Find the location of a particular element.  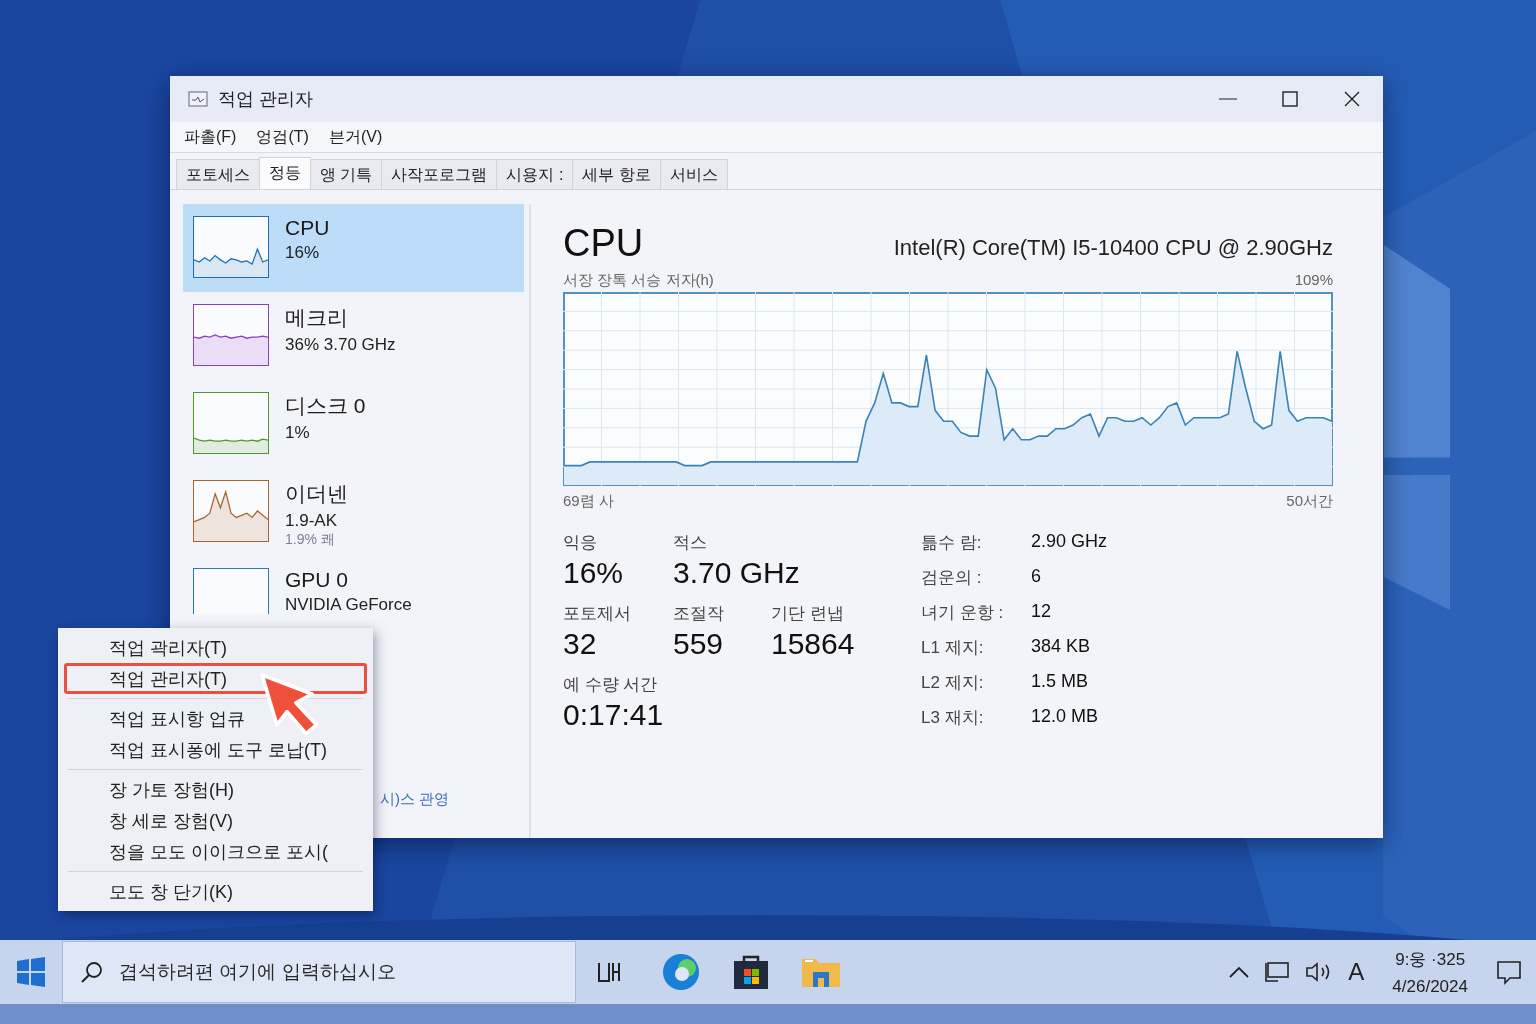

browser-icon is located at coordinates (681, 972).